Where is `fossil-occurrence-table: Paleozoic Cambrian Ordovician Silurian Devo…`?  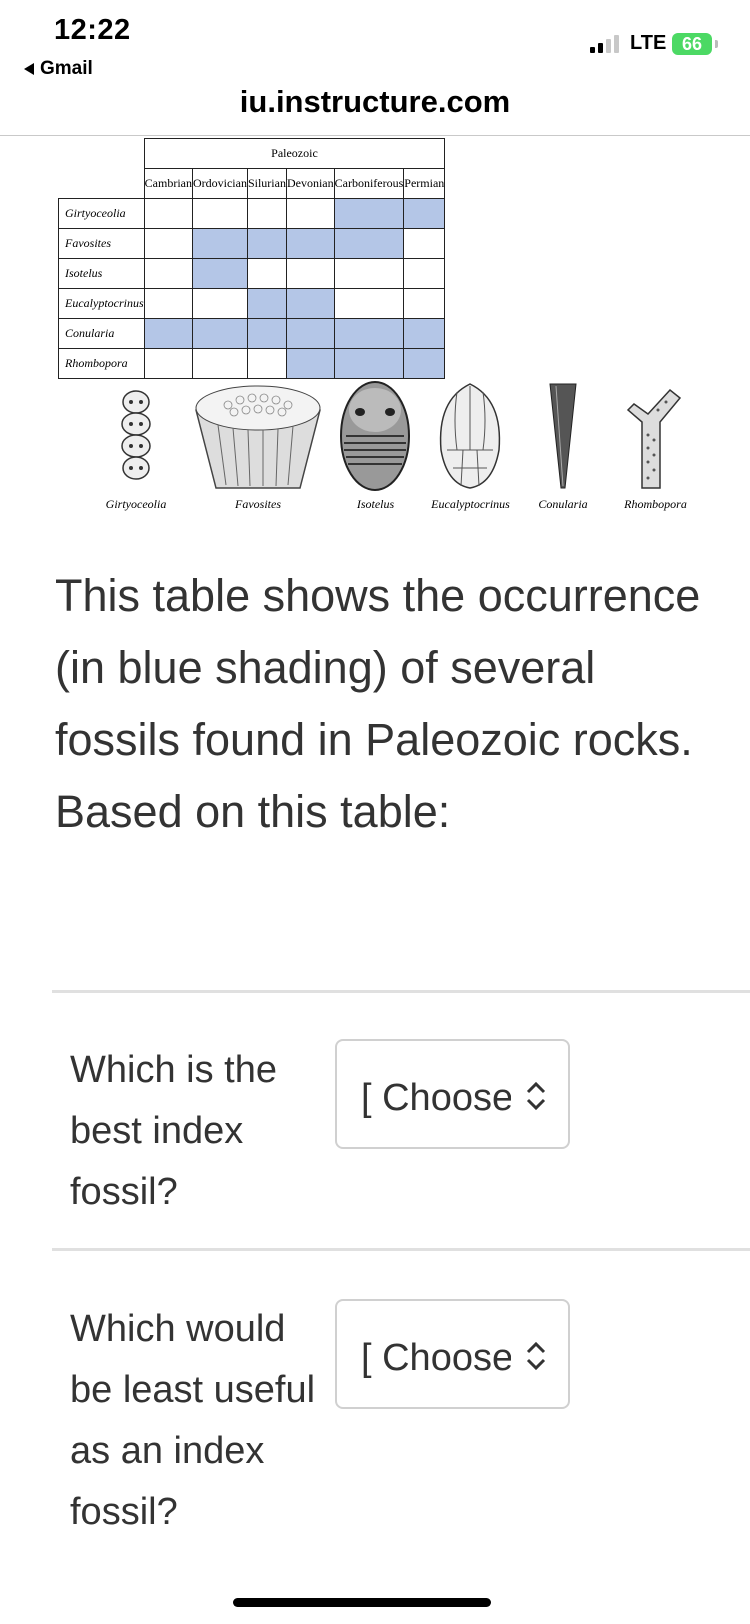 fossil-occurrence-table: Paleozoic Cambrian Ordovician Silurian Devo… is located at coordinates (252, 258).